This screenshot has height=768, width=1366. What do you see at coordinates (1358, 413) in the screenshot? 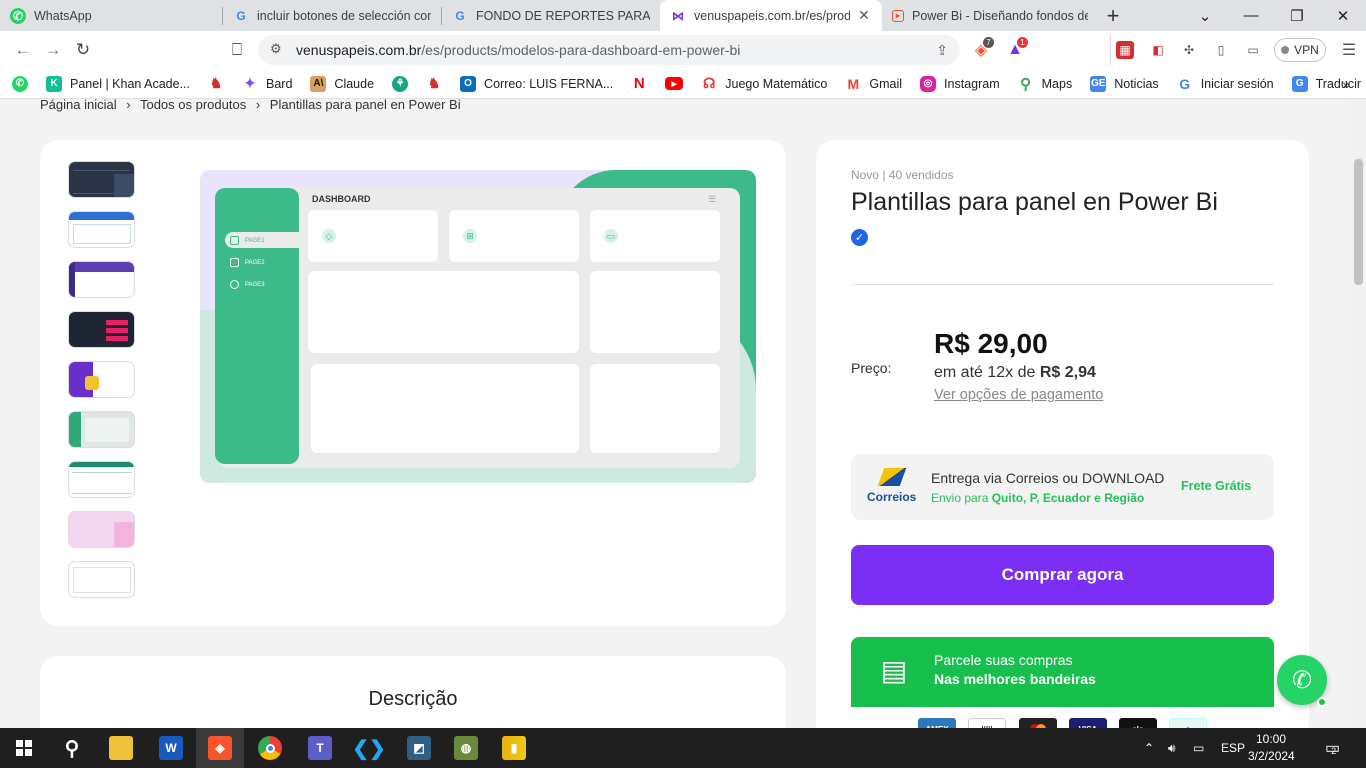
I see `page-scrollbar` at bounding box center [1358, 413].